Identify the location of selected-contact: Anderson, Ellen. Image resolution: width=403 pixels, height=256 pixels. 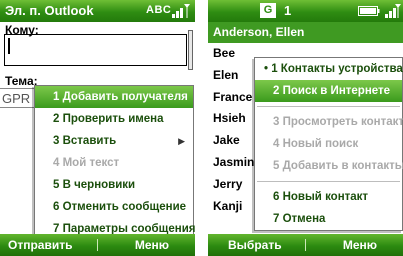
(305, 32).